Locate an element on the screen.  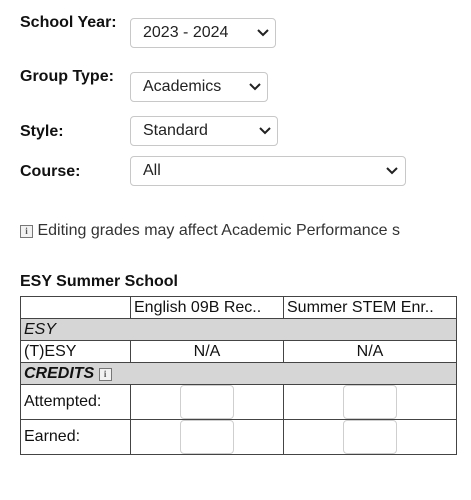
earned-row: Earned: is located at coordinates (238, 437).